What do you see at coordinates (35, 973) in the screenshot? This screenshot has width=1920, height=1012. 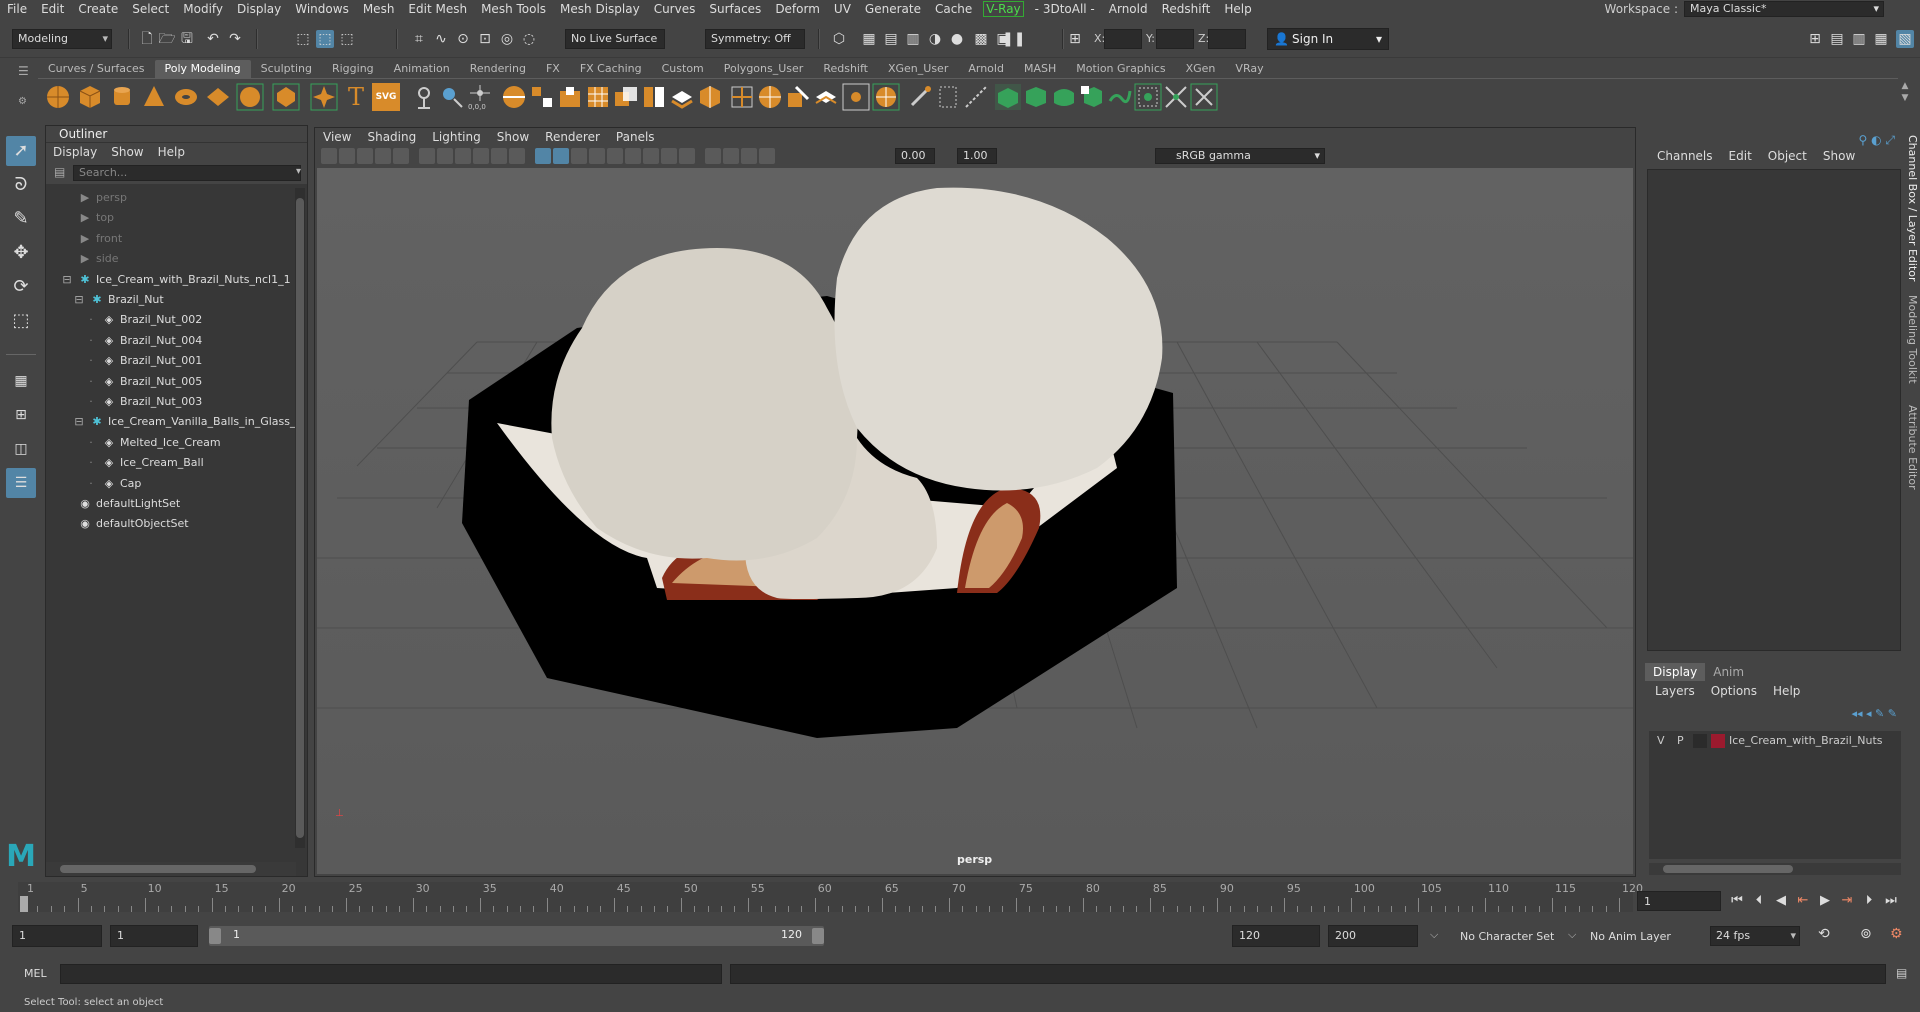 I see `script-language-toggle: MEL` at bounding box center [35, 973].